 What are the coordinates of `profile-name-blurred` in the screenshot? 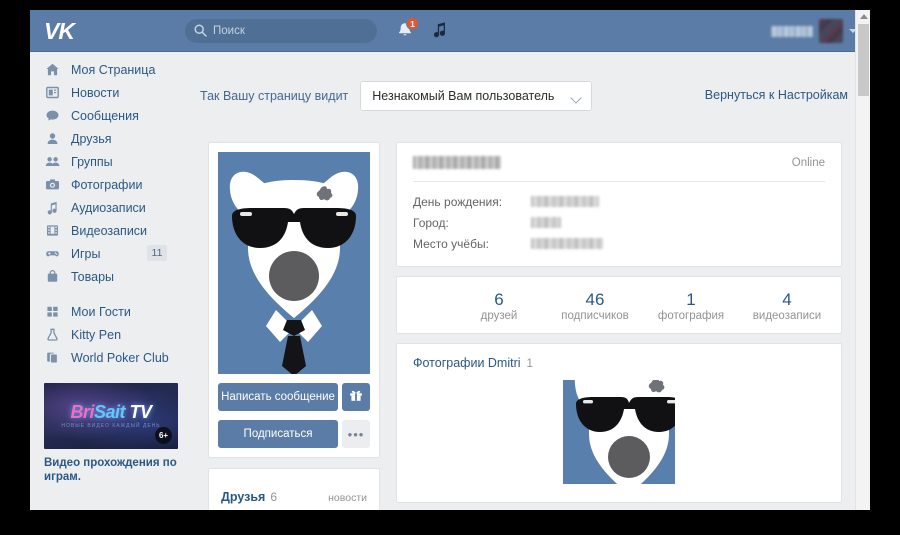 It's located at (457, 162).